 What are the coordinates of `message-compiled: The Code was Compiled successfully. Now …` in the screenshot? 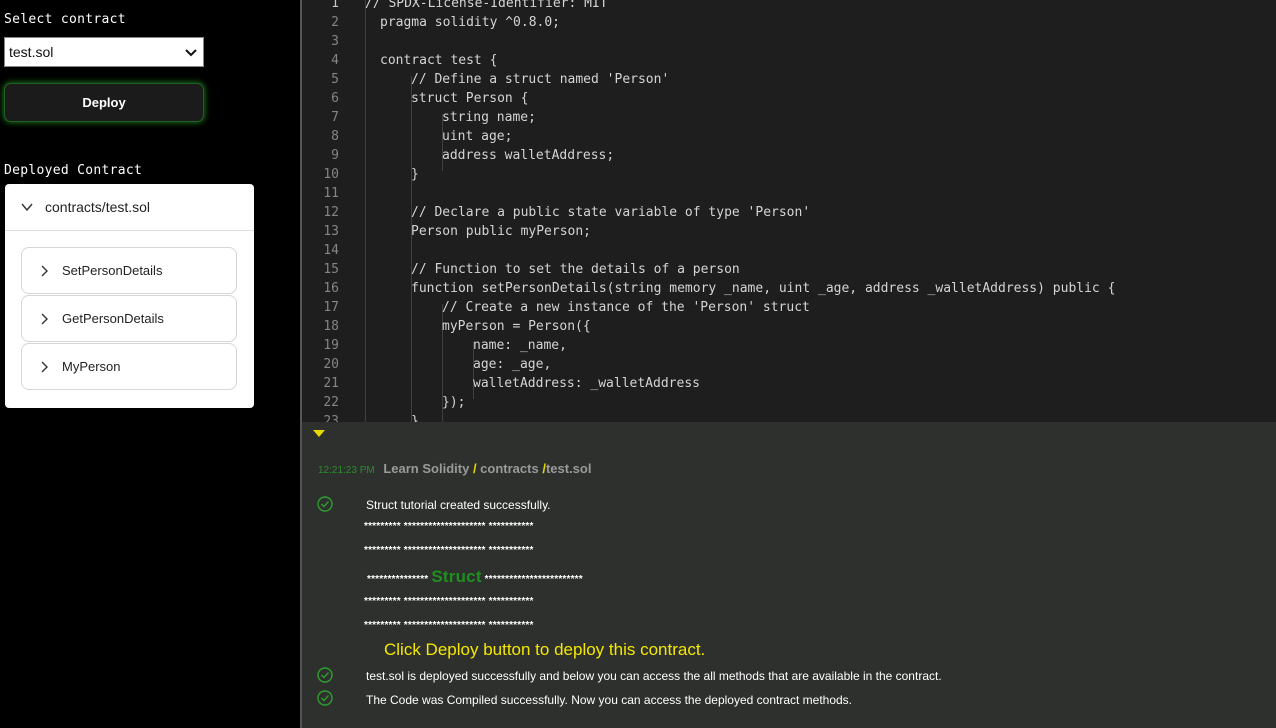 It's located at (609, 700).